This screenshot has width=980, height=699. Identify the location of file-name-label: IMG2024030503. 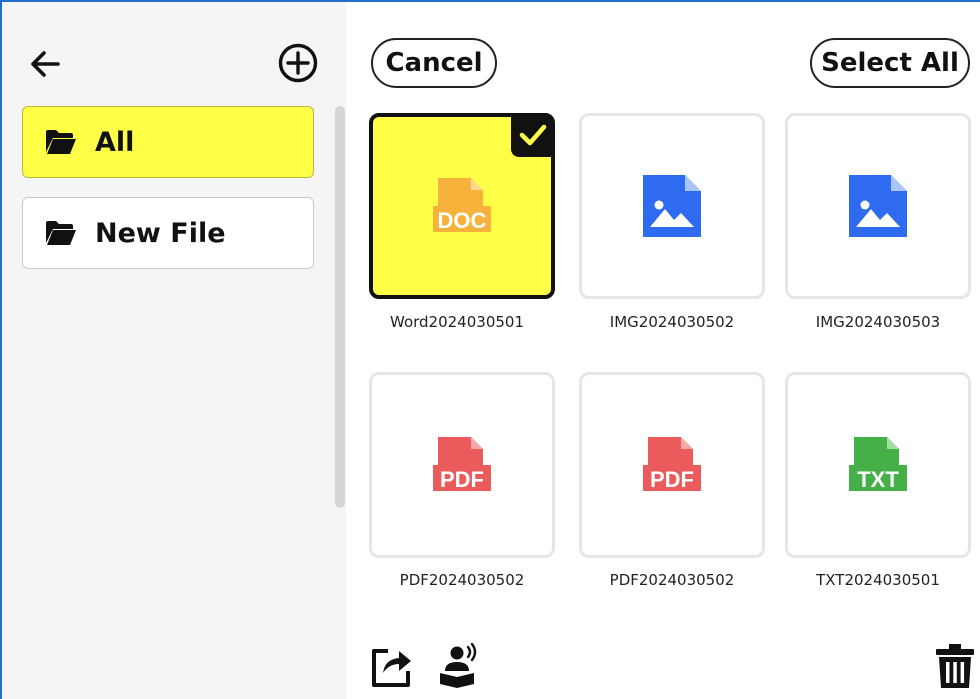
(878, 322).